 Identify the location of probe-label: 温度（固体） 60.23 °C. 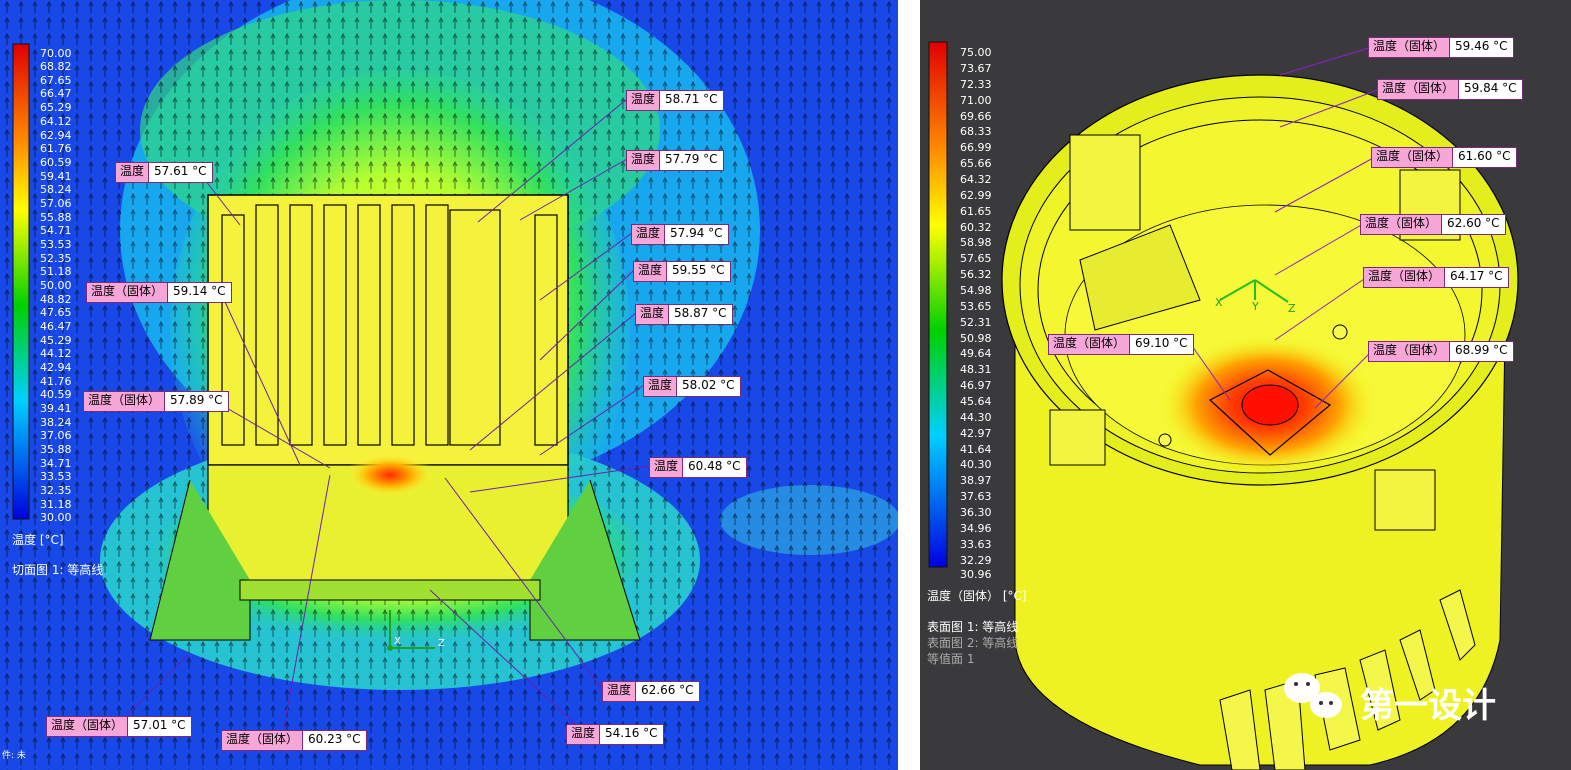
(294, 740).